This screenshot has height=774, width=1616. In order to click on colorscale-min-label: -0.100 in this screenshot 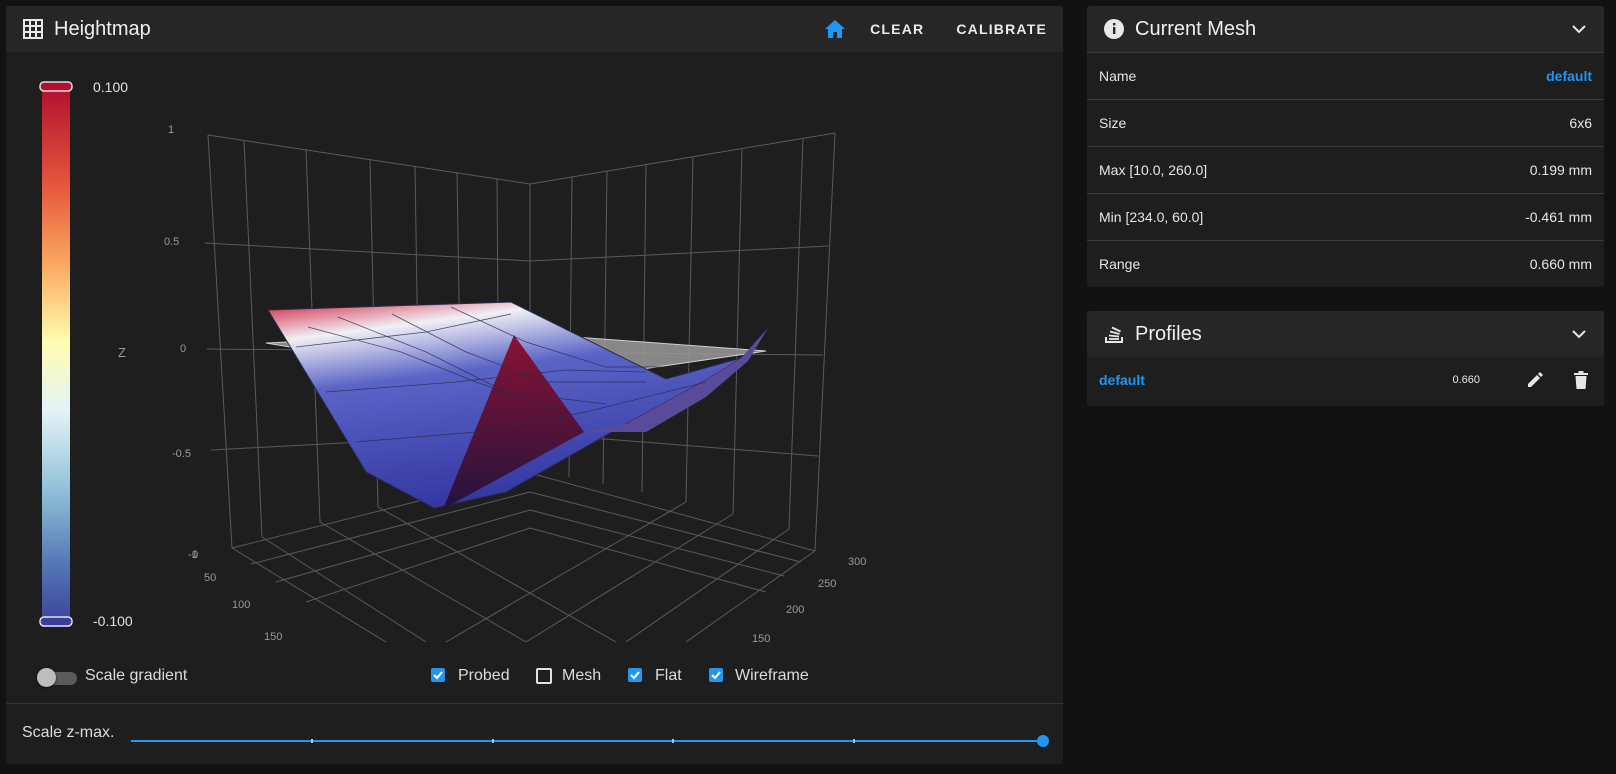, I will do `click(113, 621)`.